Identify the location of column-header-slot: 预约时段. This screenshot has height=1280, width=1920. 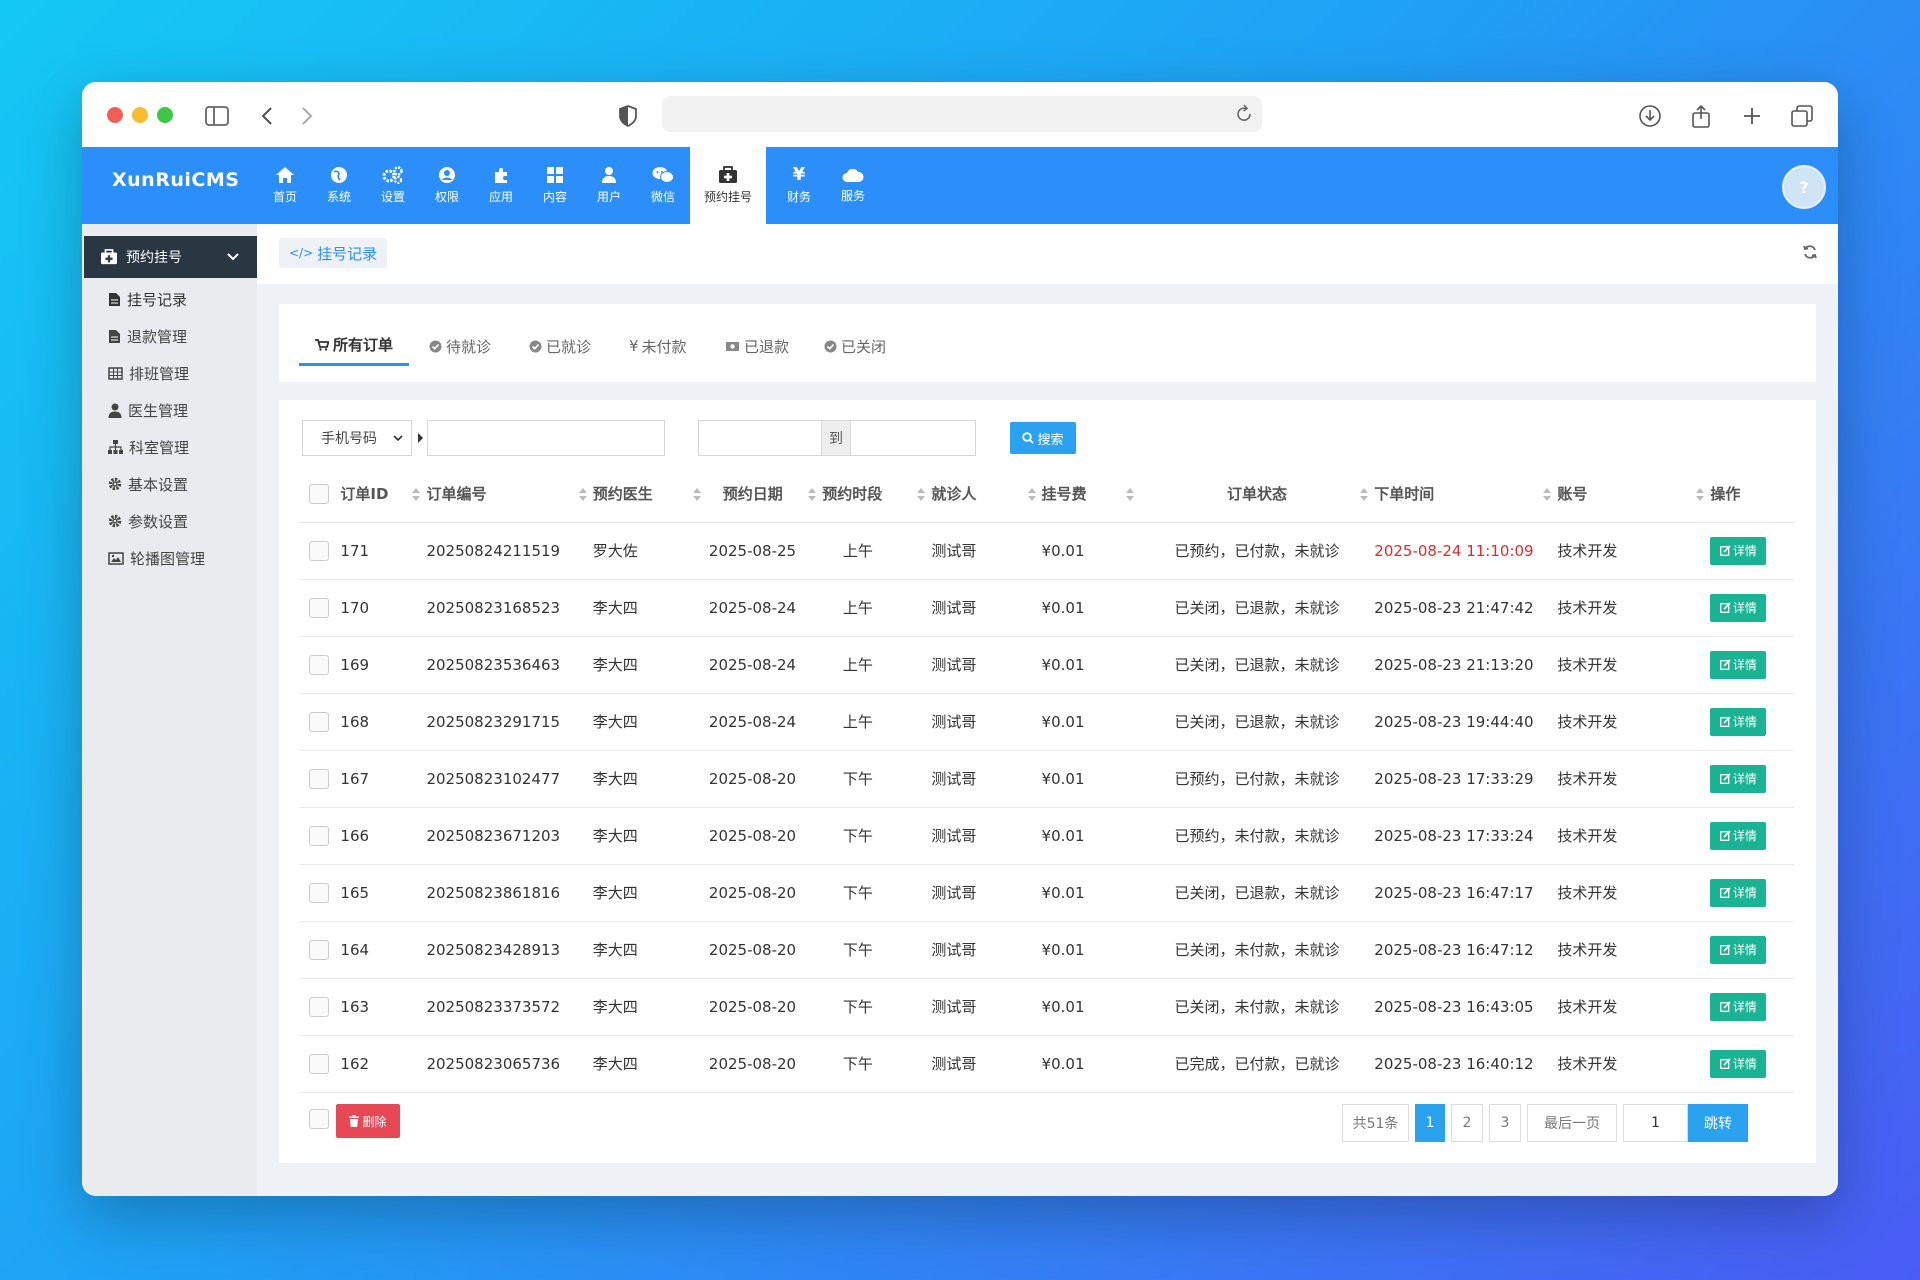
(877, 494).